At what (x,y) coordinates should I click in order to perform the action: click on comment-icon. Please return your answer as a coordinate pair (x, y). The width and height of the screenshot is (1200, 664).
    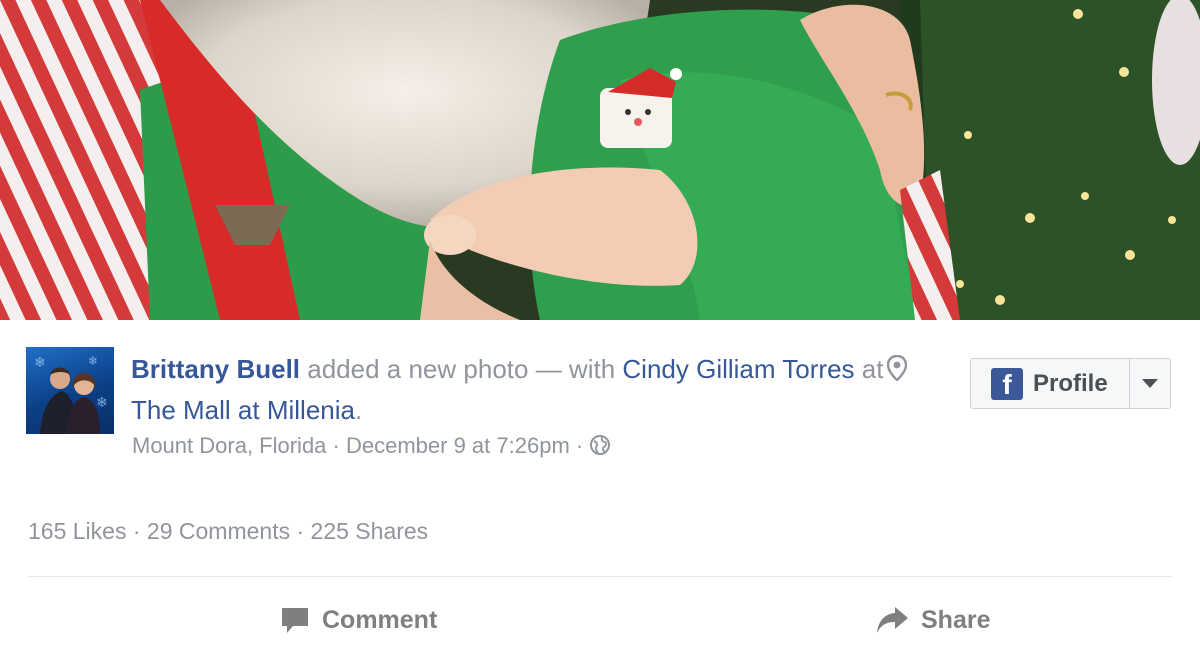
    Looking at the image, I should click on (295, 620).